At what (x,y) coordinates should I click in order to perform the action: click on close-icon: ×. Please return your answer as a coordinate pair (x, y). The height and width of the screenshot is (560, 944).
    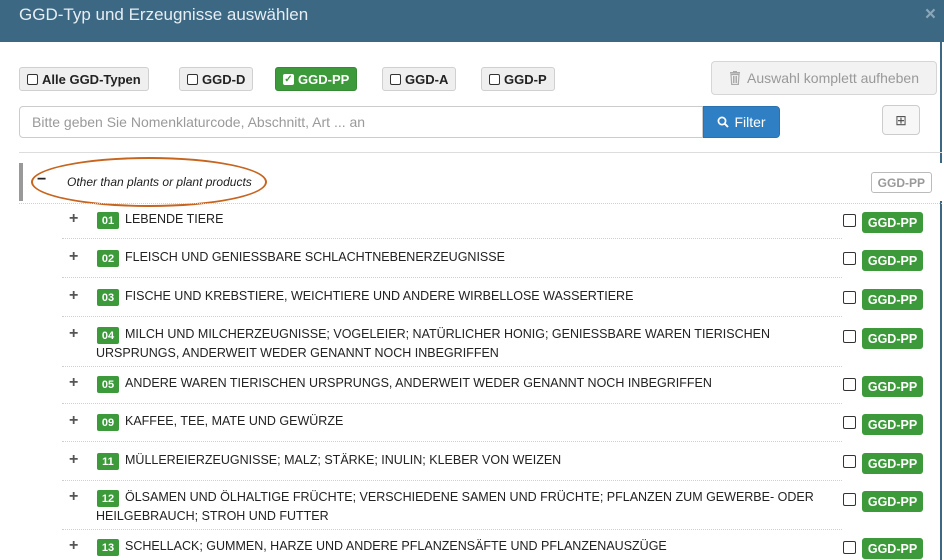
    Looking at the image, I should click on (930, 15).